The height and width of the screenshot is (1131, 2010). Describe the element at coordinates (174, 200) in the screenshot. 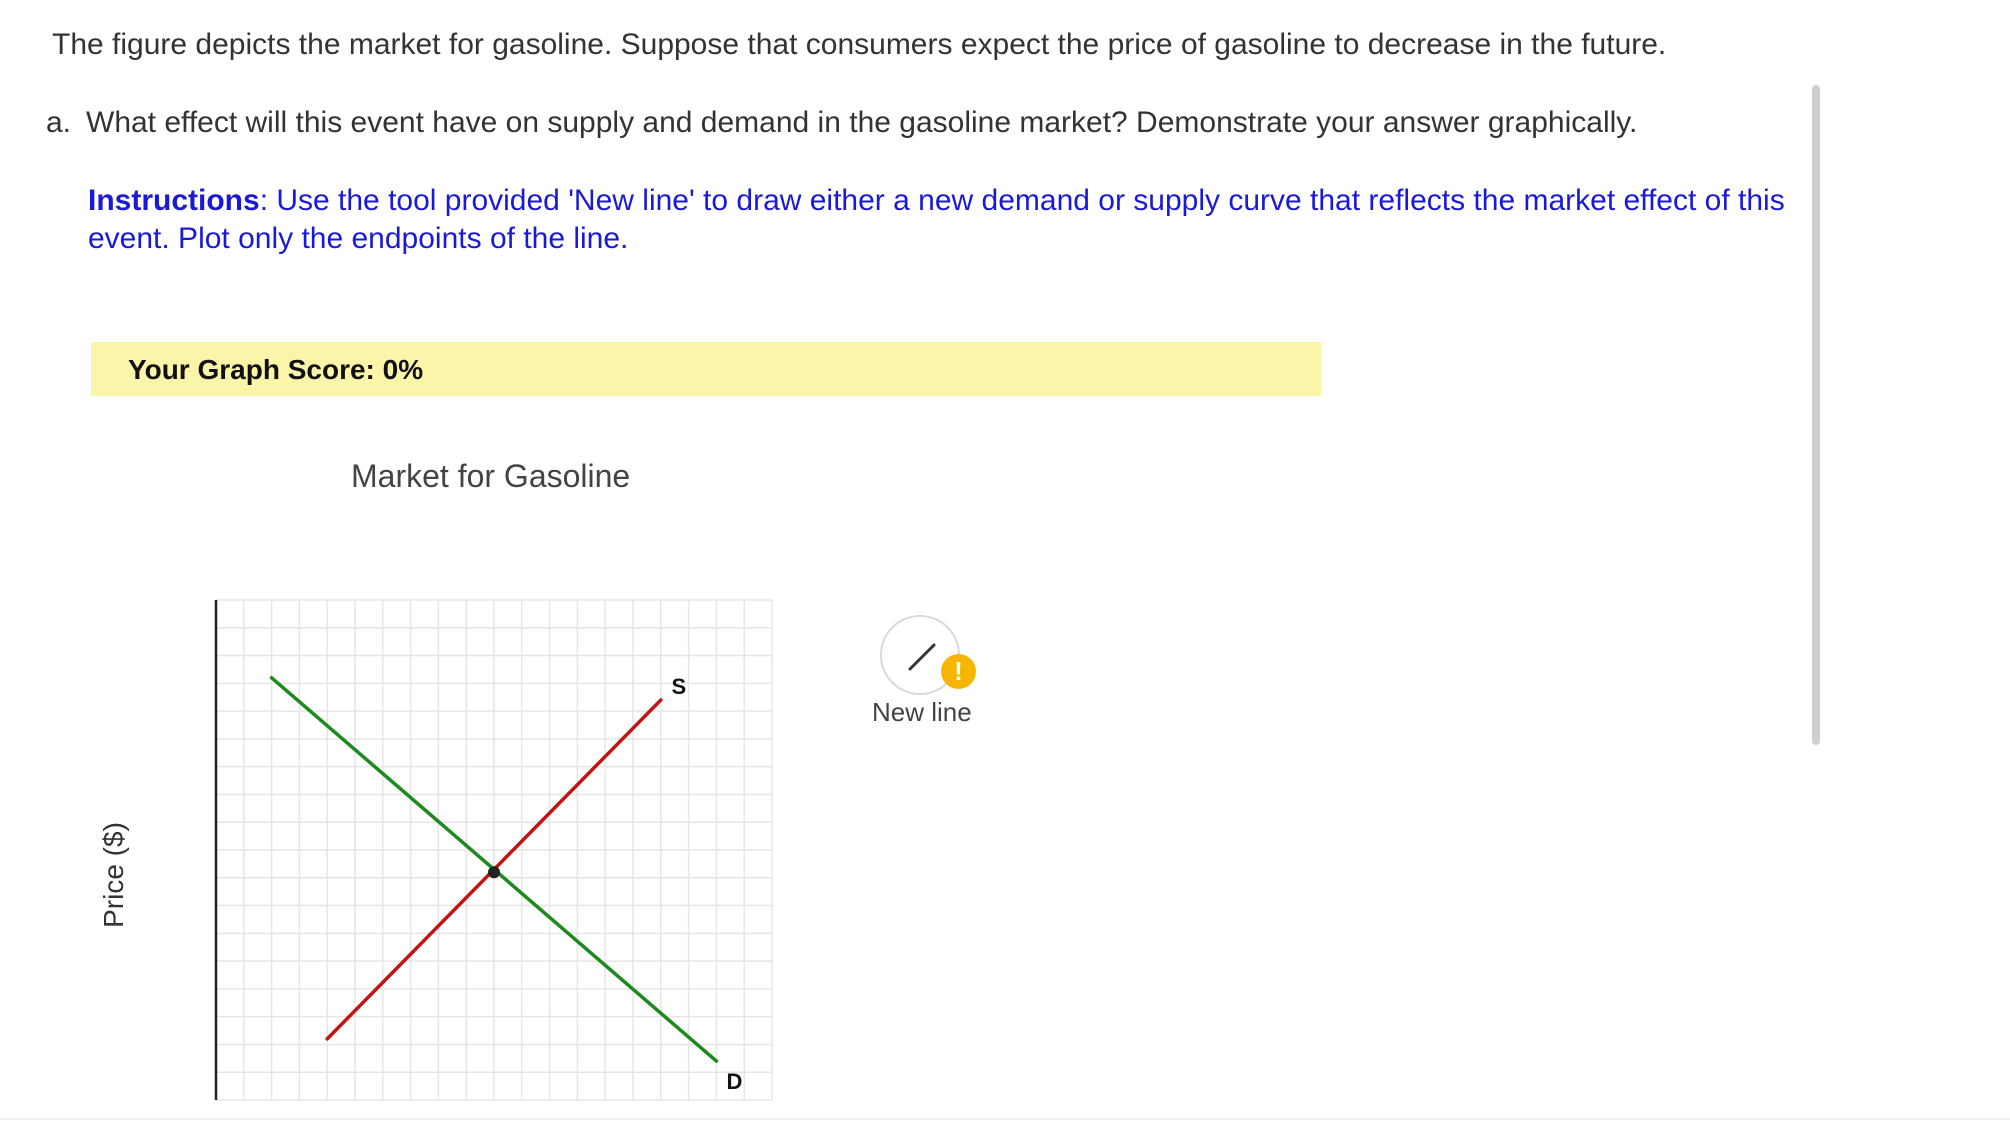

I see `instructions-label: Instructions` at that location.